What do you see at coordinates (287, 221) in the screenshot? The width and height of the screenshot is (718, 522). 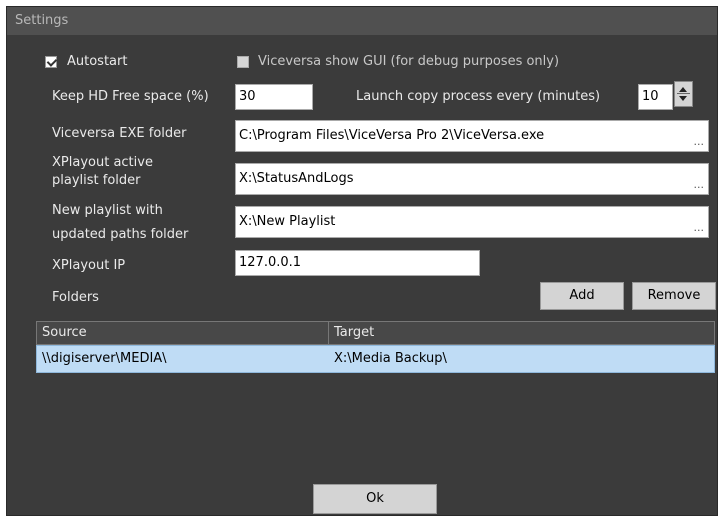 I see `new-playlist-folder-value: X:\New Playlist` at bounding box center [287, 221].